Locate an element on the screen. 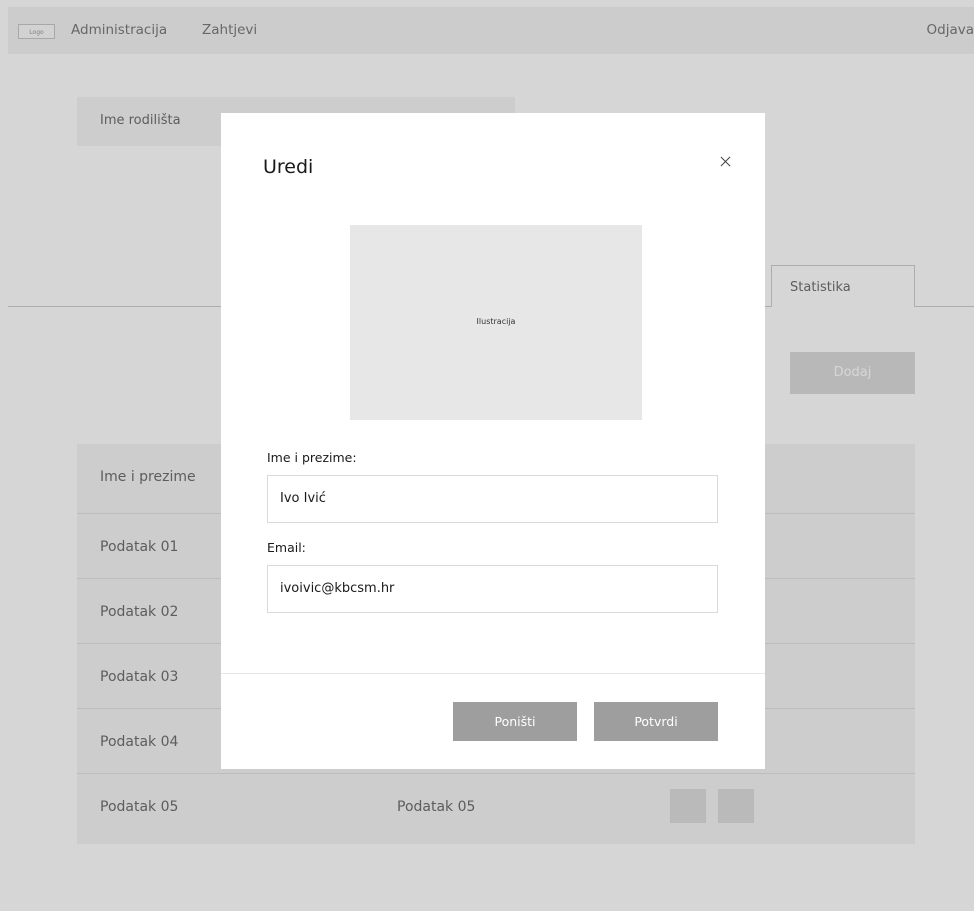  illustration-label: Ilustracija is located at coordinates (496, 321).